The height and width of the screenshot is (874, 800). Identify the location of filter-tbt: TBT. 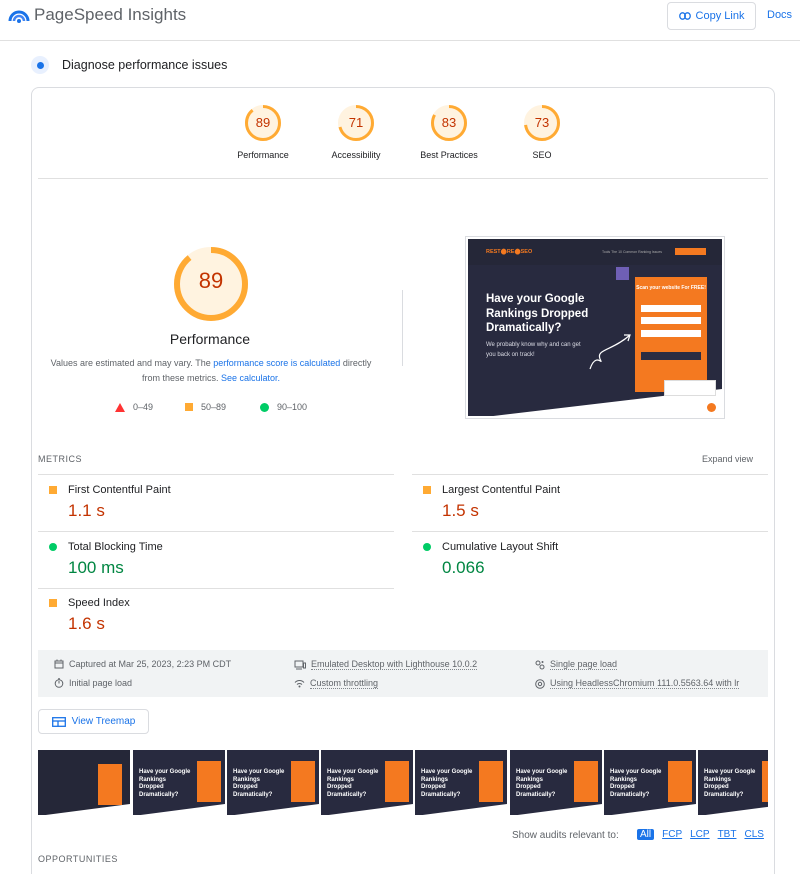
(727, 834).